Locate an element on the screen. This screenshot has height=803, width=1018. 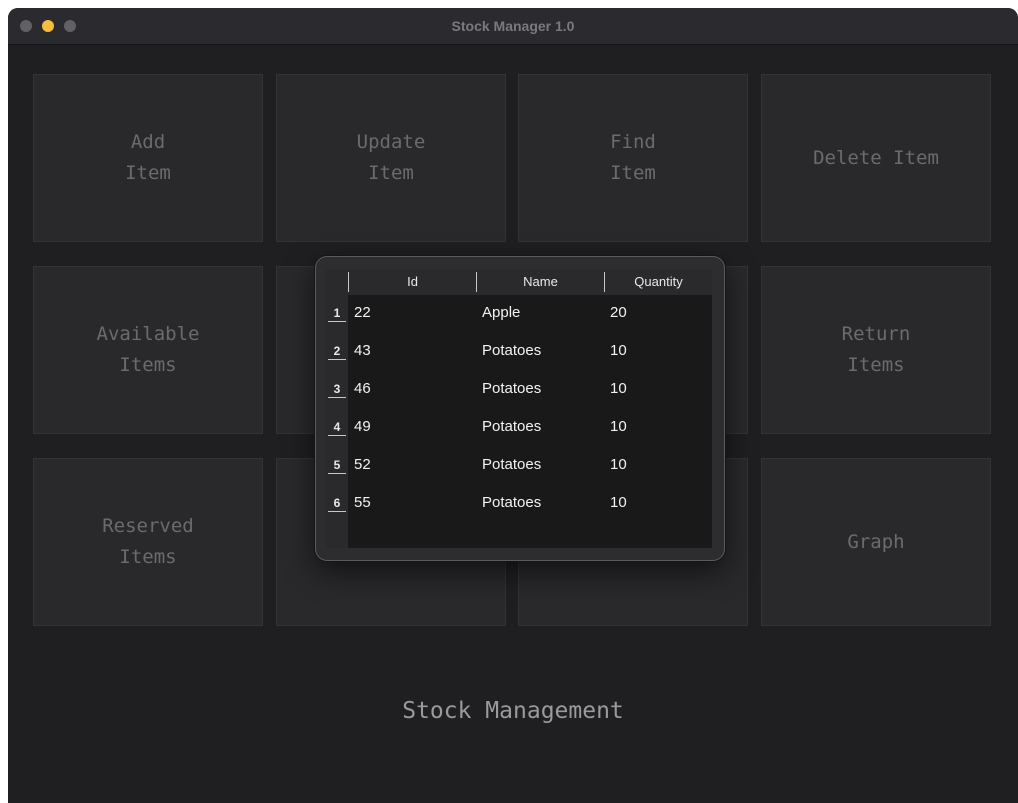
find-item-button: Find Item is located at coordinates (633, 158).